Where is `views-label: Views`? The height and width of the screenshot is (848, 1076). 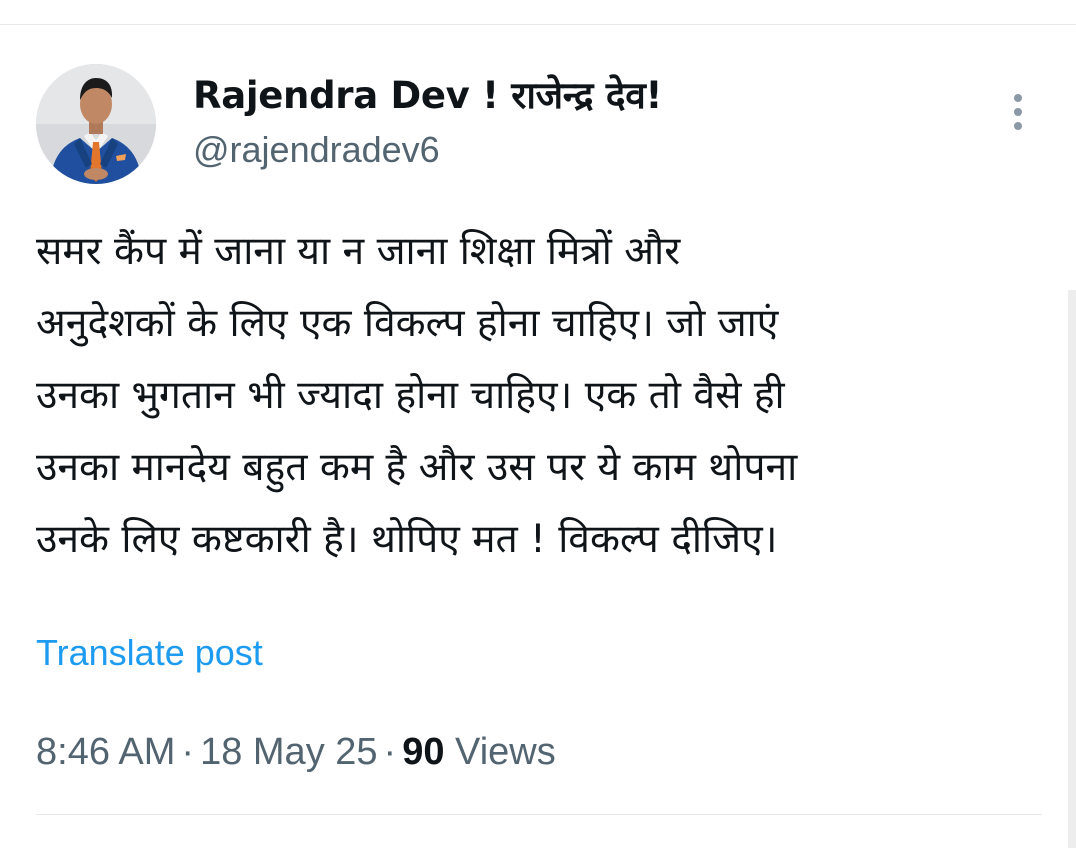 views-label: Views is located at coordinates (505, 752).